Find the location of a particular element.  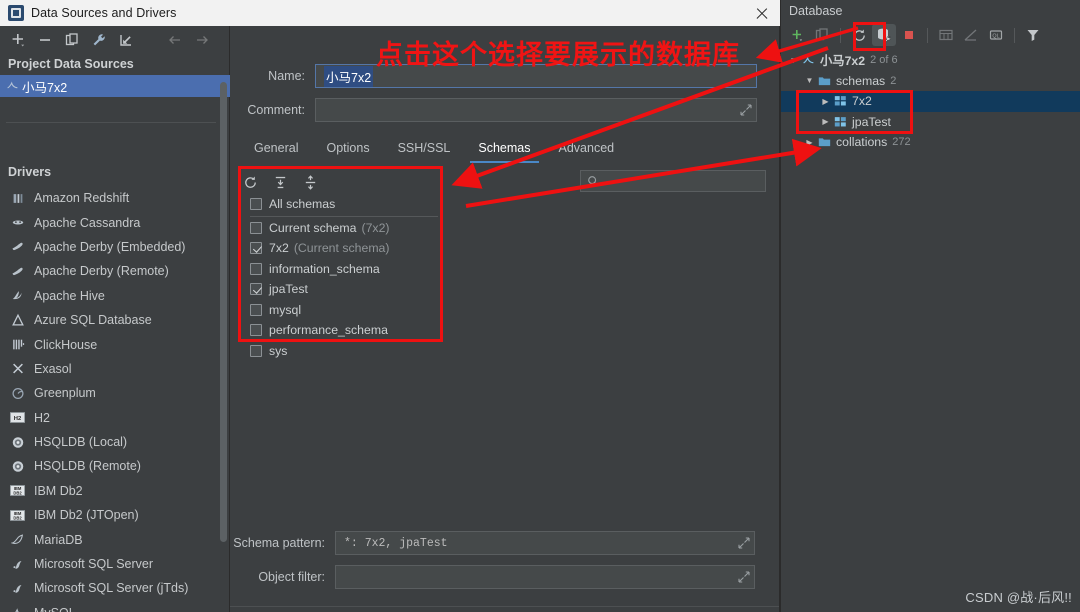

funnel-icon is located at coordinates (1033, 35).